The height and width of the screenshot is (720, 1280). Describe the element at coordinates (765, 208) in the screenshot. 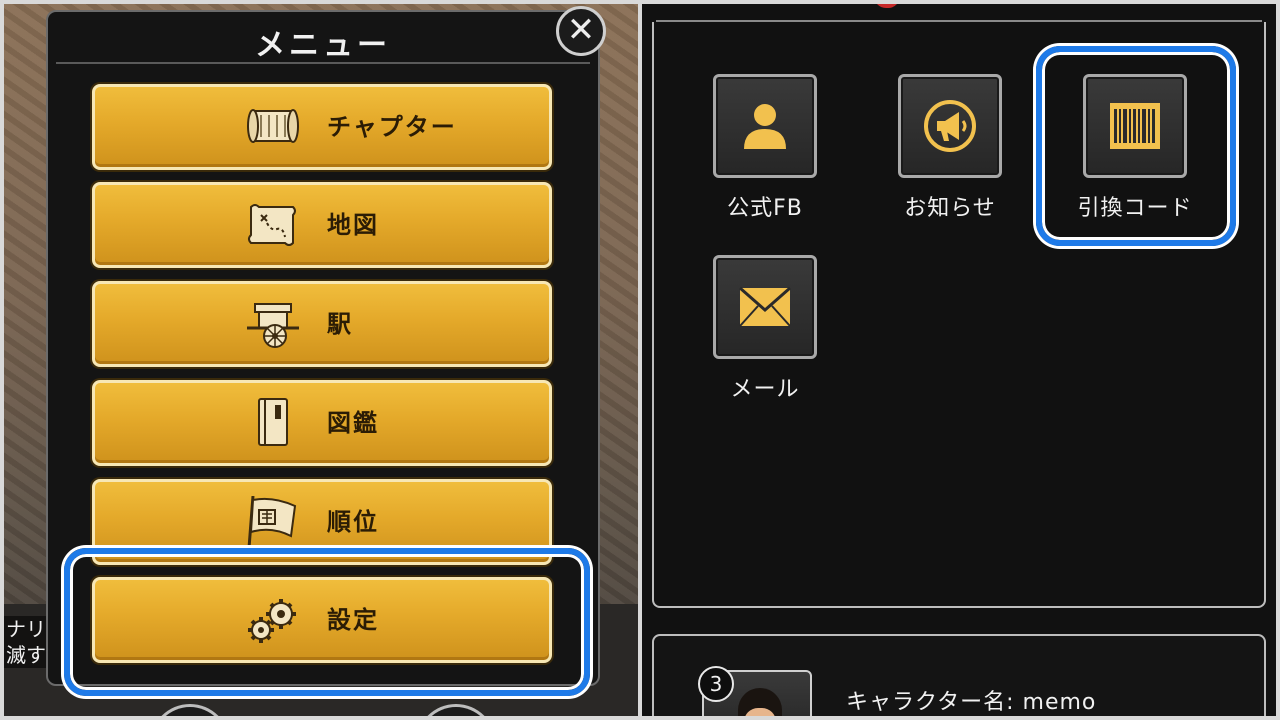

I see `tile-label-official-fb: 公式FB` at that location.